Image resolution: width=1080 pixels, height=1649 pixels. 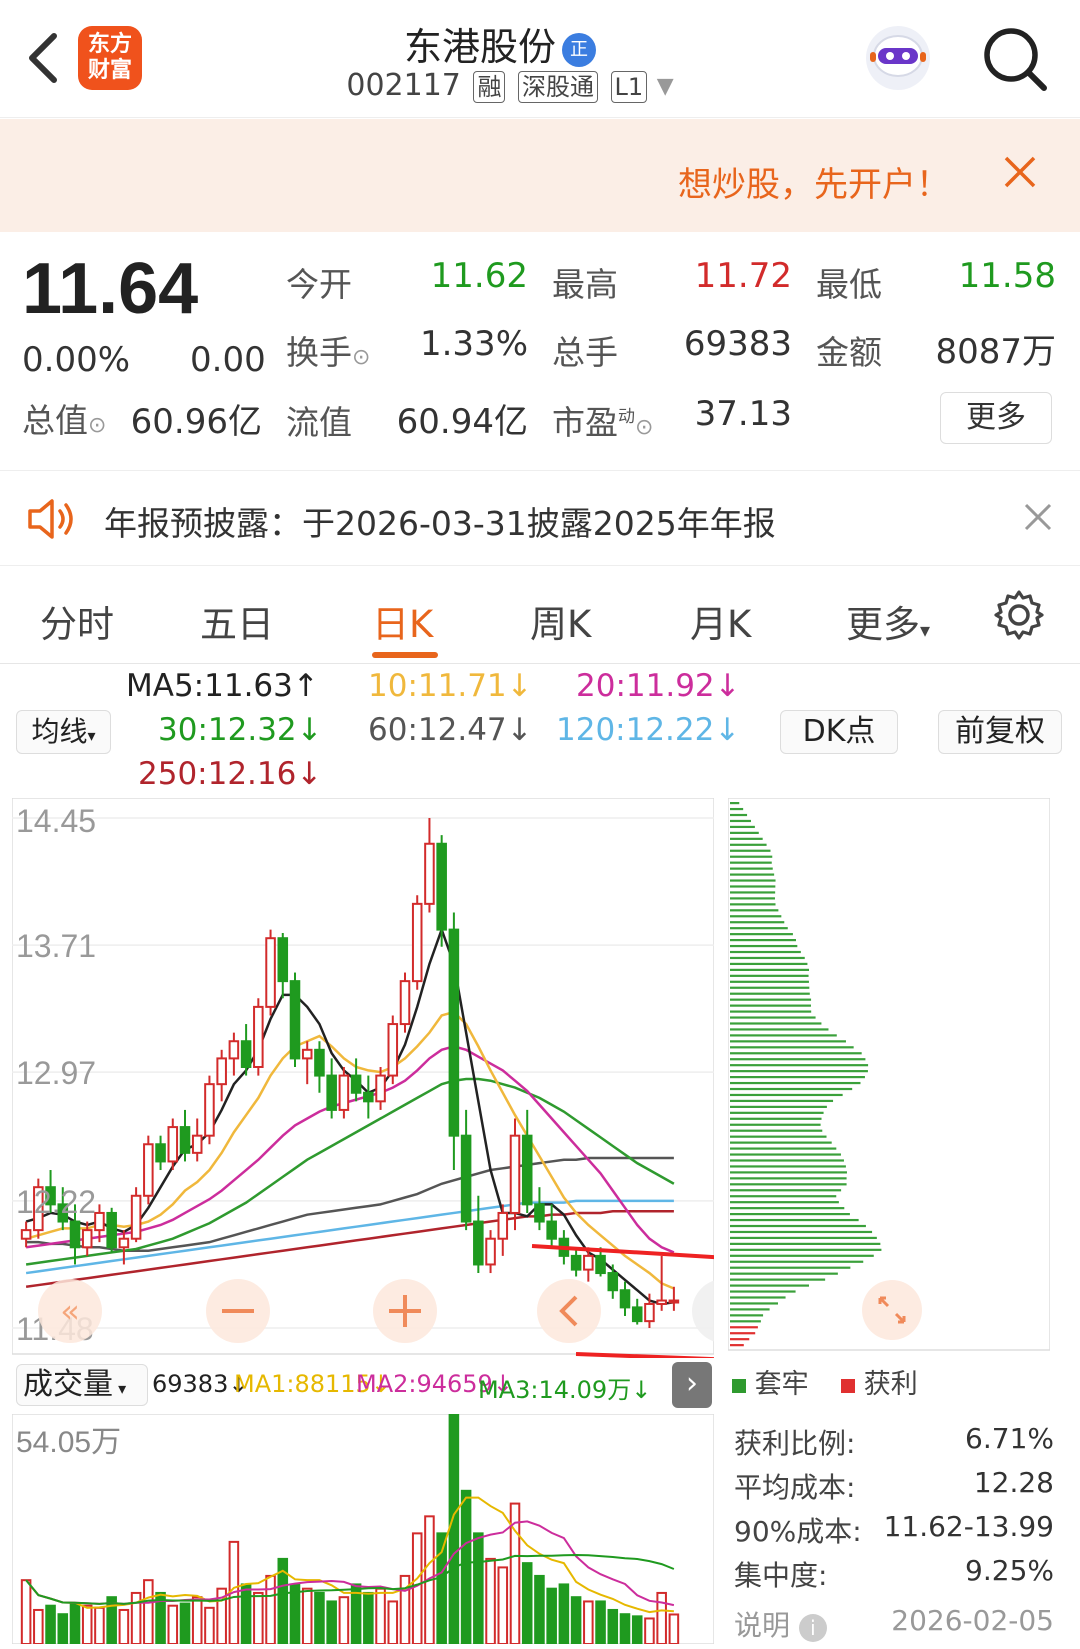 What do you see at coordinates (883, 624) in the screenshot?
I see `tab-more-label: 更多` at bounding box center [883, 624].